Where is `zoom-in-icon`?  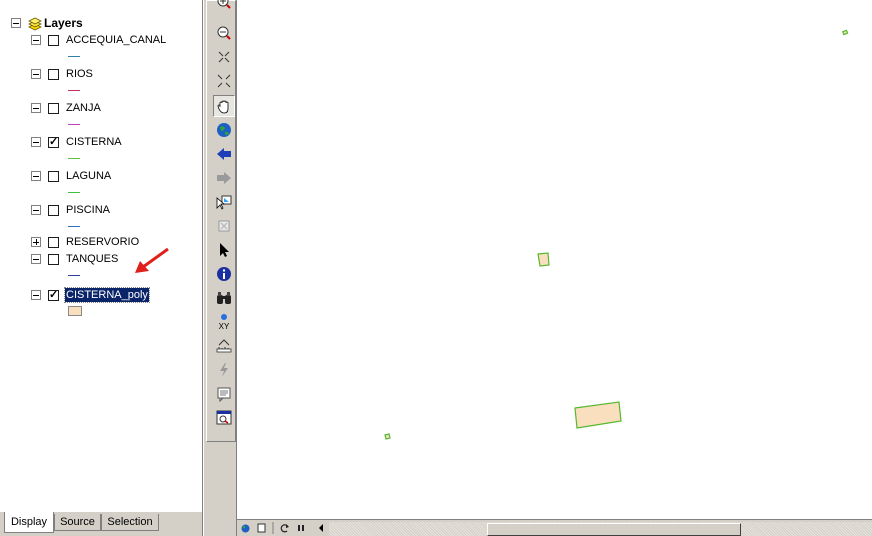
zoom-in-icon is located at coordinates (224, 6).